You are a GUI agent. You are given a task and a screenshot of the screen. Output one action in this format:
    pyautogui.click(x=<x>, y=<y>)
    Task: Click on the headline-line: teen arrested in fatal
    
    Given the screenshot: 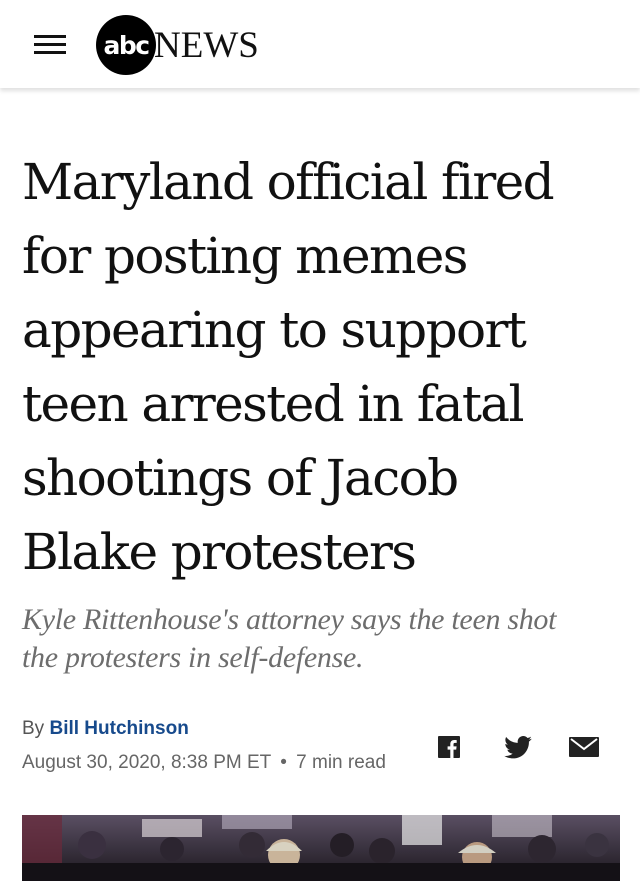 What is the action you would take?
    pyautogui.click(x=273, y=404)
    